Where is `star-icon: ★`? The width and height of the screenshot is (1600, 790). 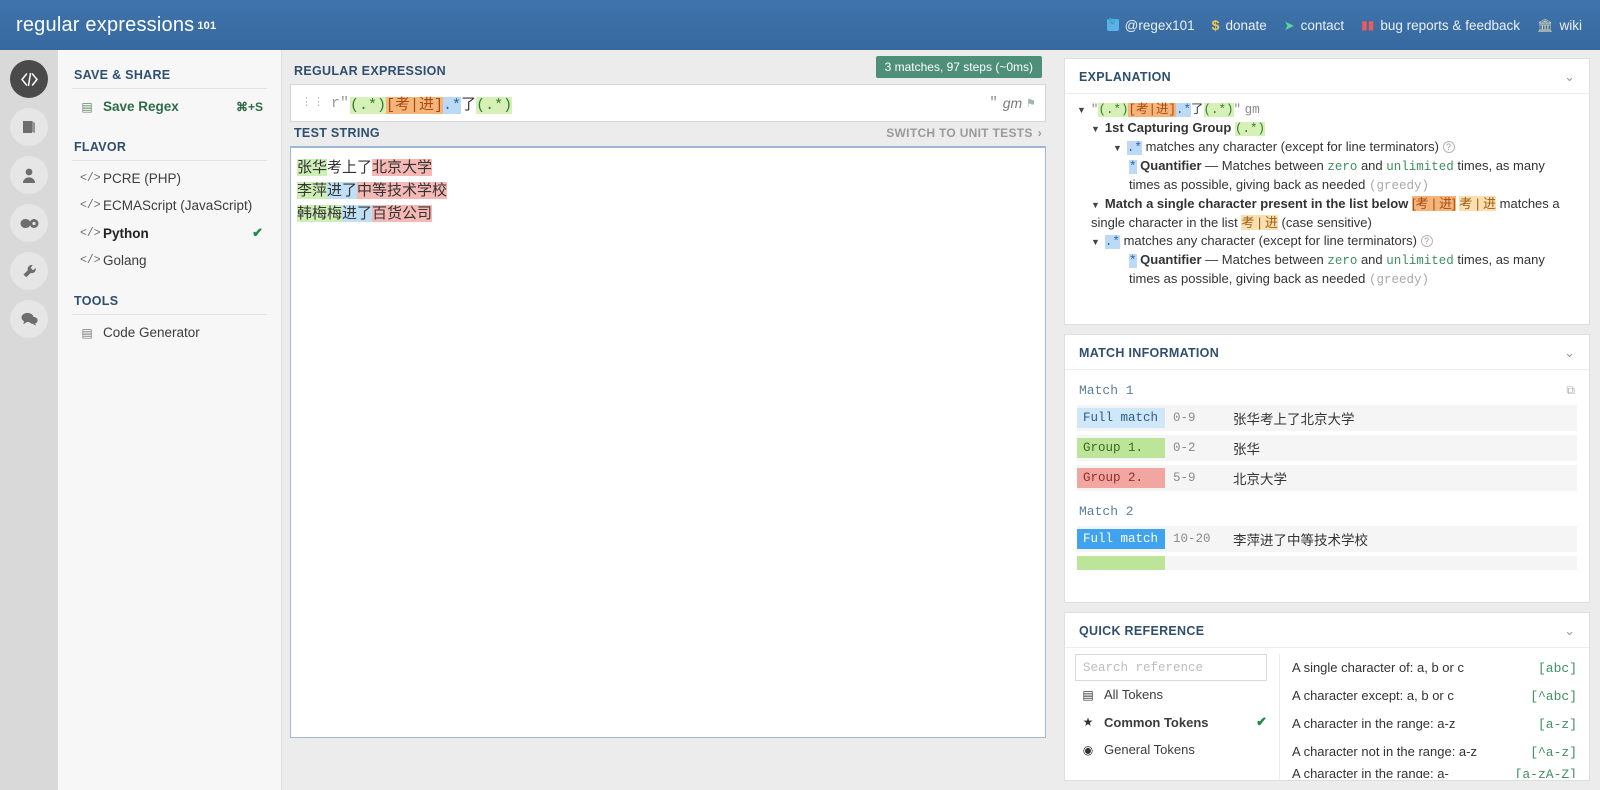 star-icon: ★ is located at coordinates (1088, 722).